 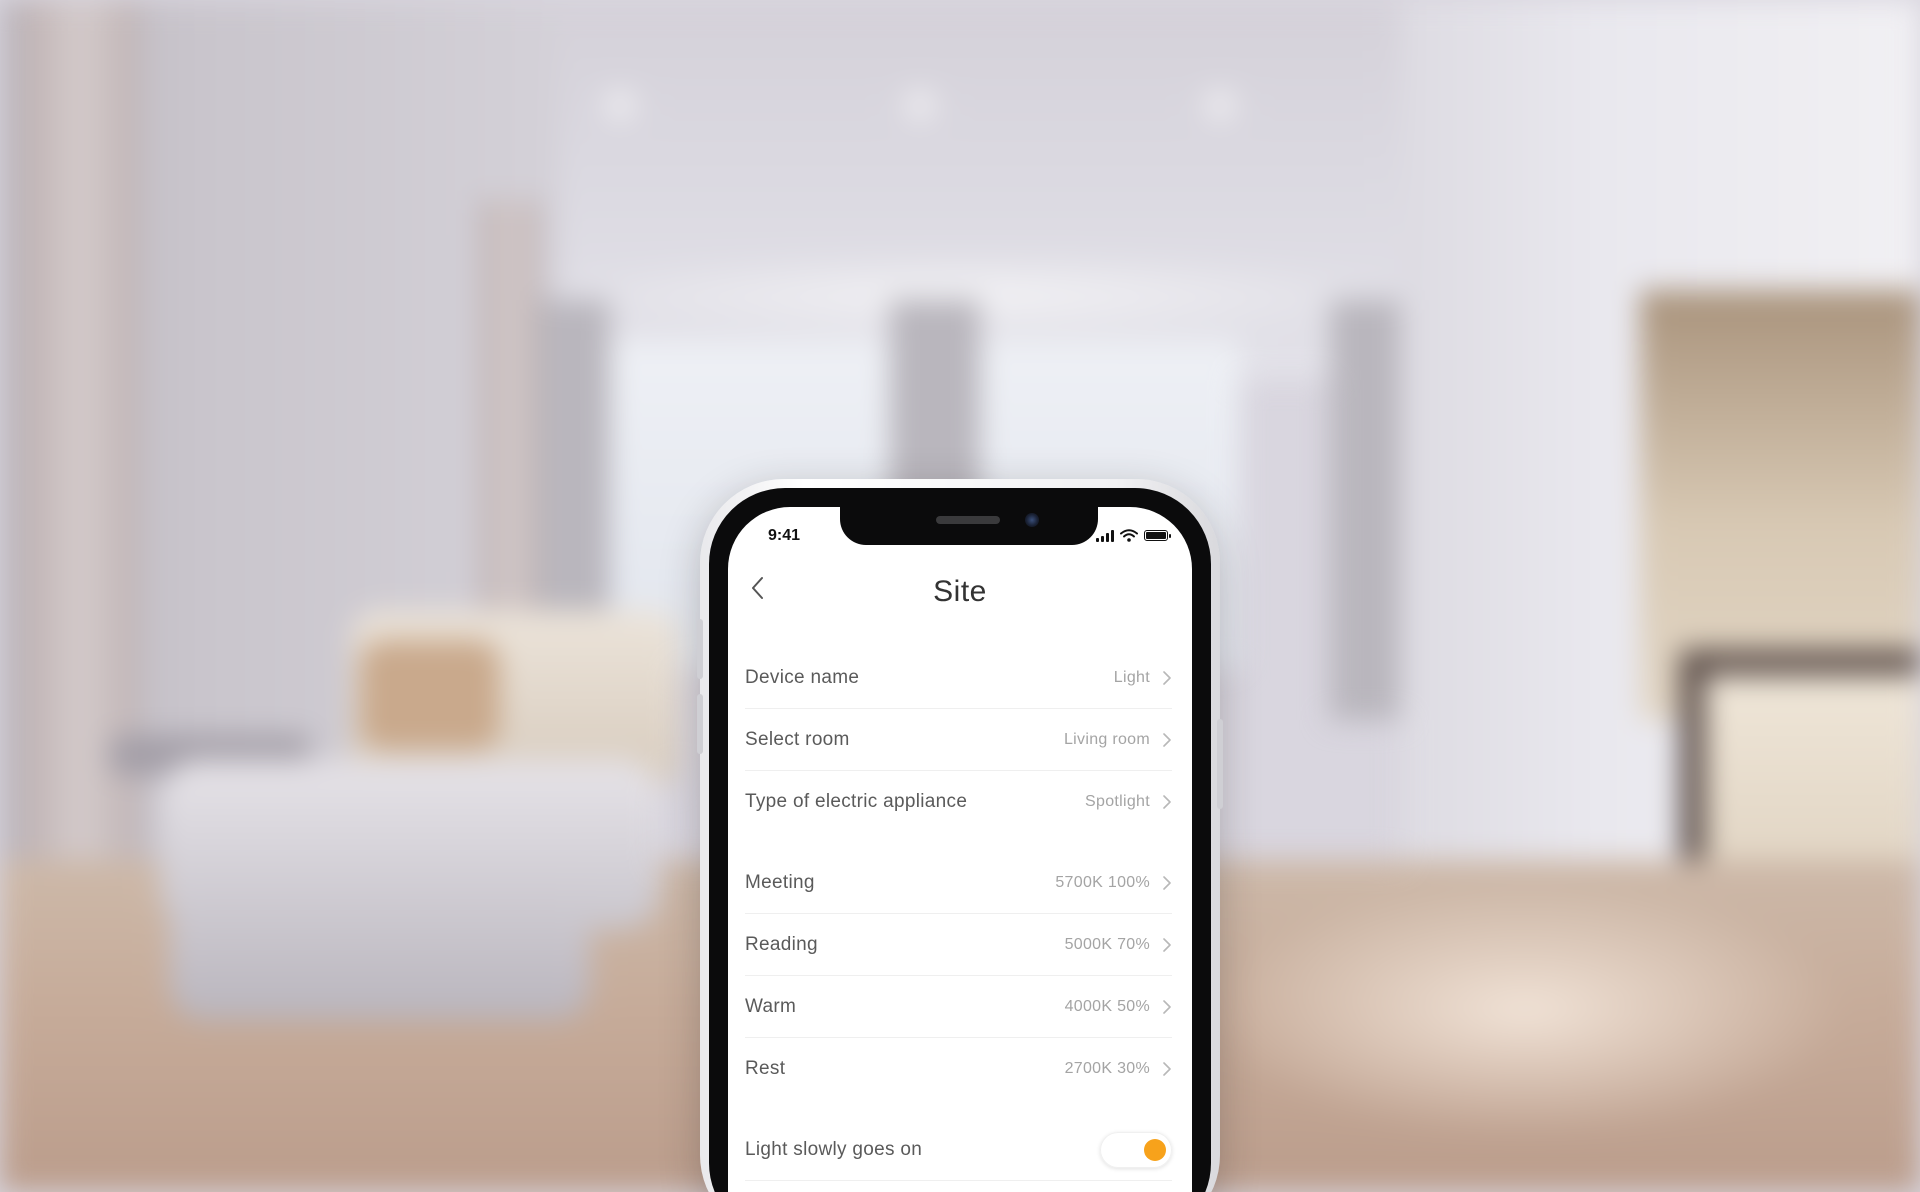 I want to click on appliance-type-row: Type of electric appliance Spotlight, so click(x=958, y=802).